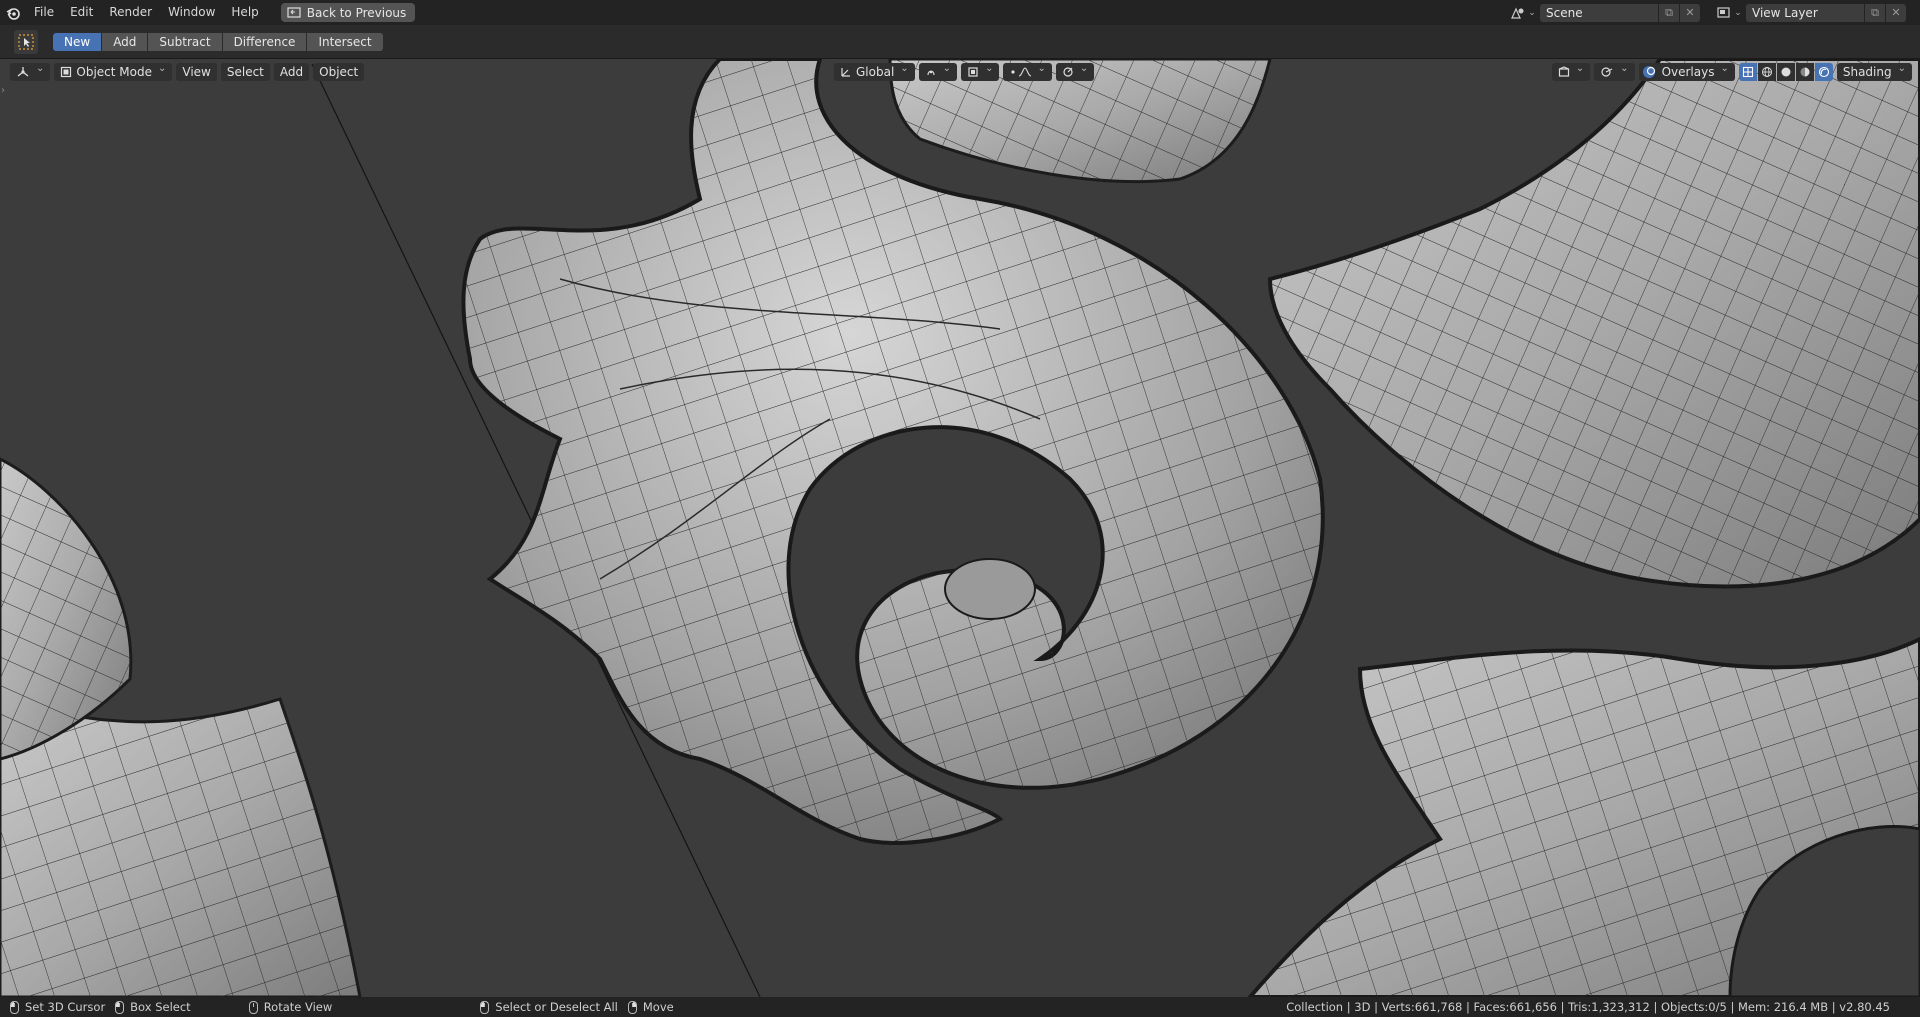 This screenshot has width=1920, height=1017. I want to click on pivot-point-dropdown, so click(938, 72).